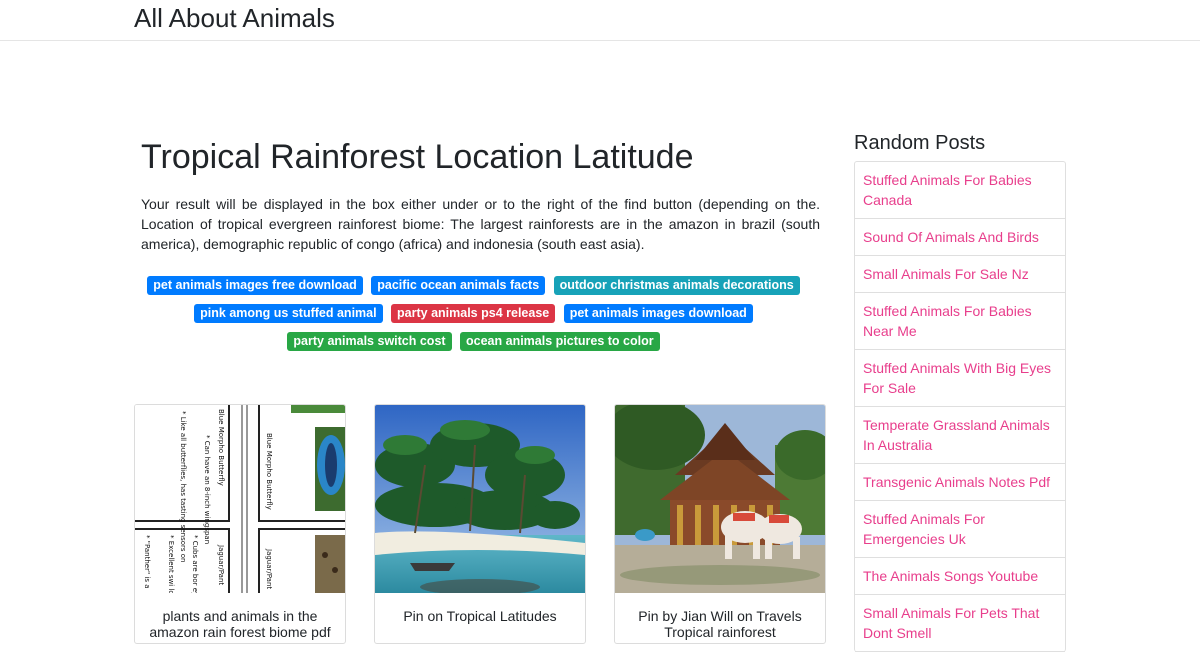 Image resolution: width=1200 pixels, height=652 pixels. Describe the element at coordinates (676, 285) in the screenshot. I see `tag-link: outdoor christmas animals decorations` at that location.